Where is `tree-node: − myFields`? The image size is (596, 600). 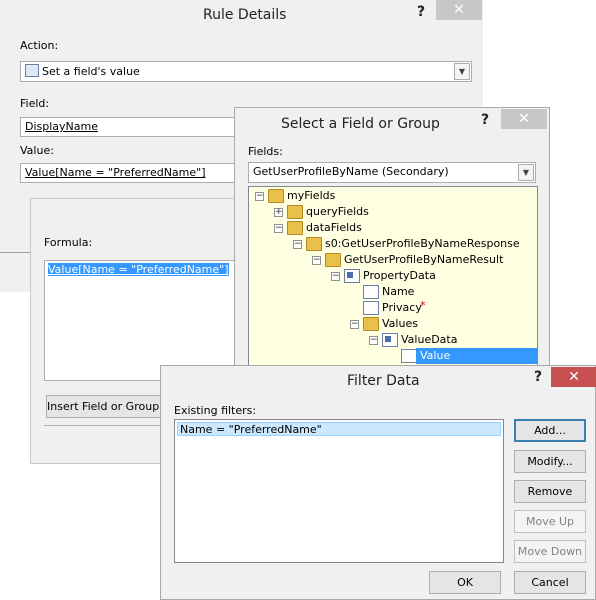 tree-node: − myFields is located at coordinates (393, 196).